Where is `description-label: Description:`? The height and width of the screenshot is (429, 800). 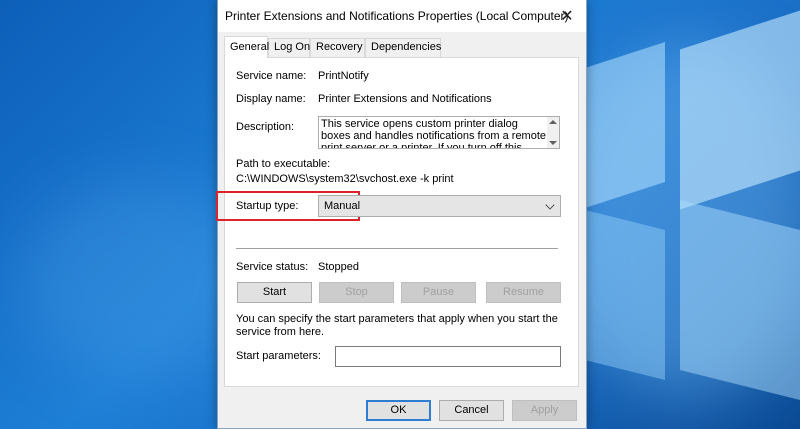 description-label: Description: is located at coordinates (265, 127).